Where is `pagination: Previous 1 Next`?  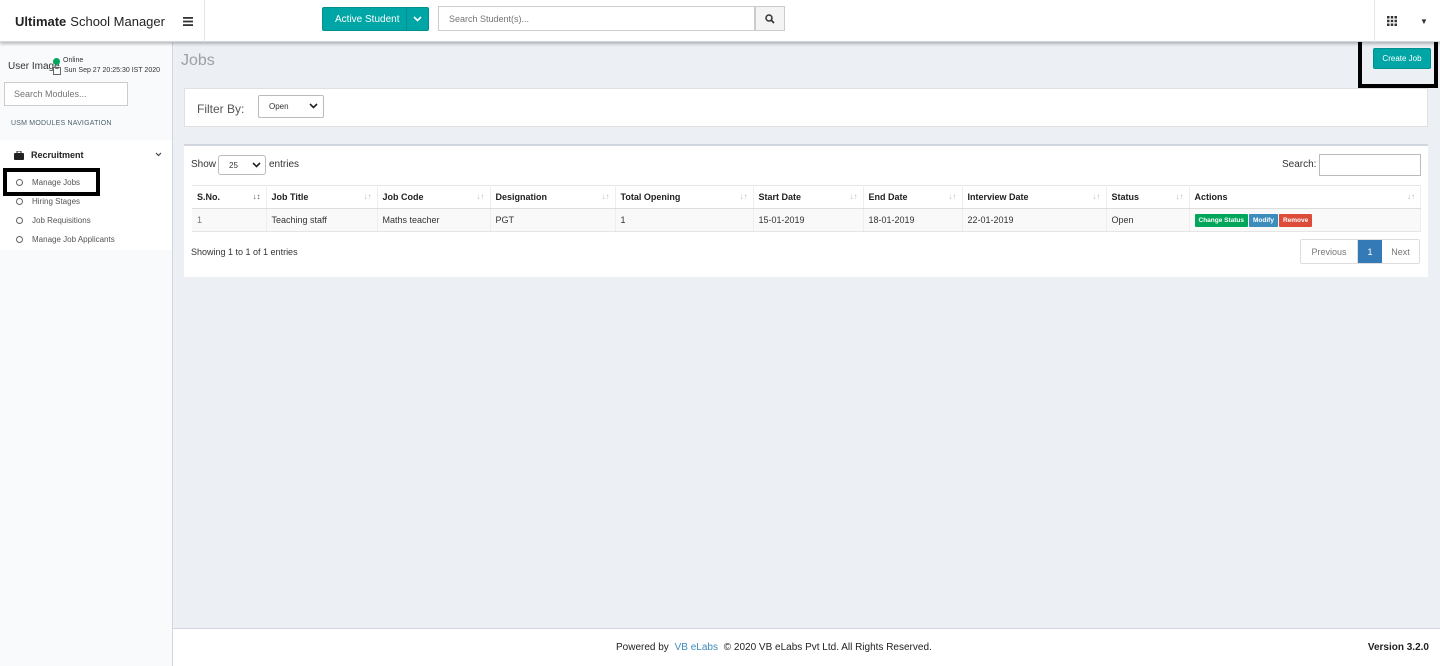
pagination: Previous 1 Next is located at coordinates (1360, 251).